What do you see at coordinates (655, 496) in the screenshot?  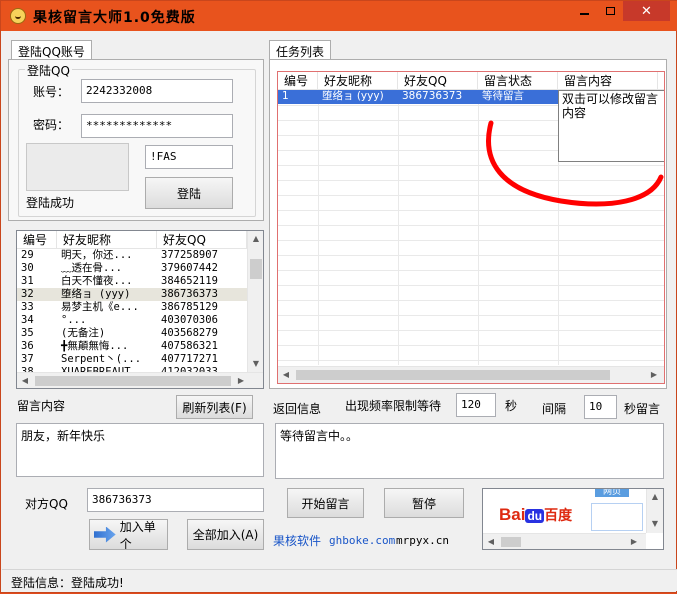 I see `scroll-up-icon: ▲` at bounding box center [655, 496].